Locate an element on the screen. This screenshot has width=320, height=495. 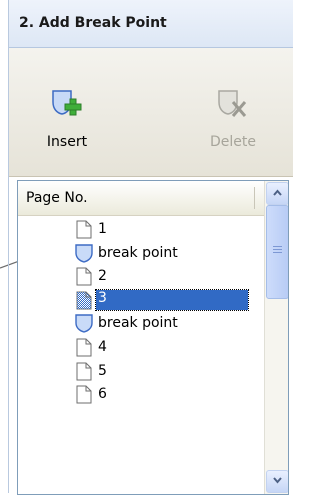
column-header: Page No. is located at coordinates (141, 198).